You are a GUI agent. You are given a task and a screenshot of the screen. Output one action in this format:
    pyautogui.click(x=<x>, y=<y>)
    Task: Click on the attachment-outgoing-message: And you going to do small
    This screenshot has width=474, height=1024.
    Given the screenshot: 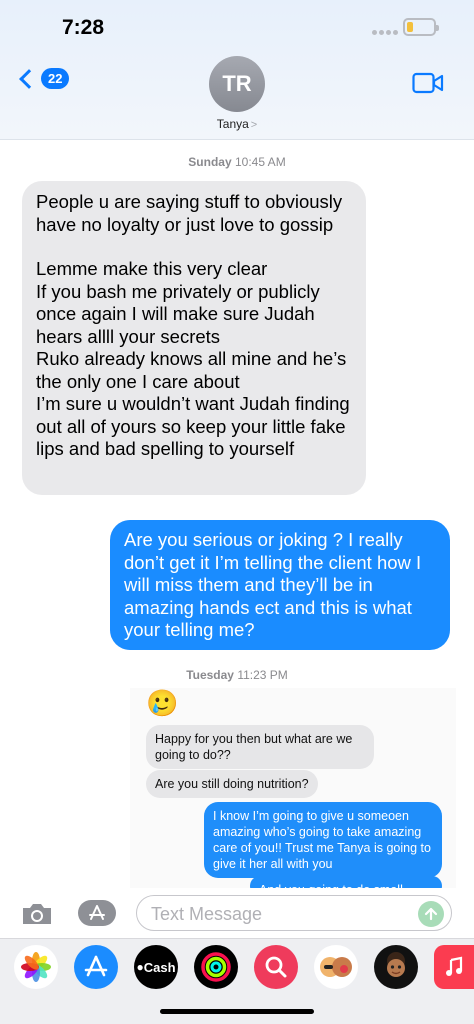 What is the action you would take?
    pyautogui.click(x=346, y=882)
    